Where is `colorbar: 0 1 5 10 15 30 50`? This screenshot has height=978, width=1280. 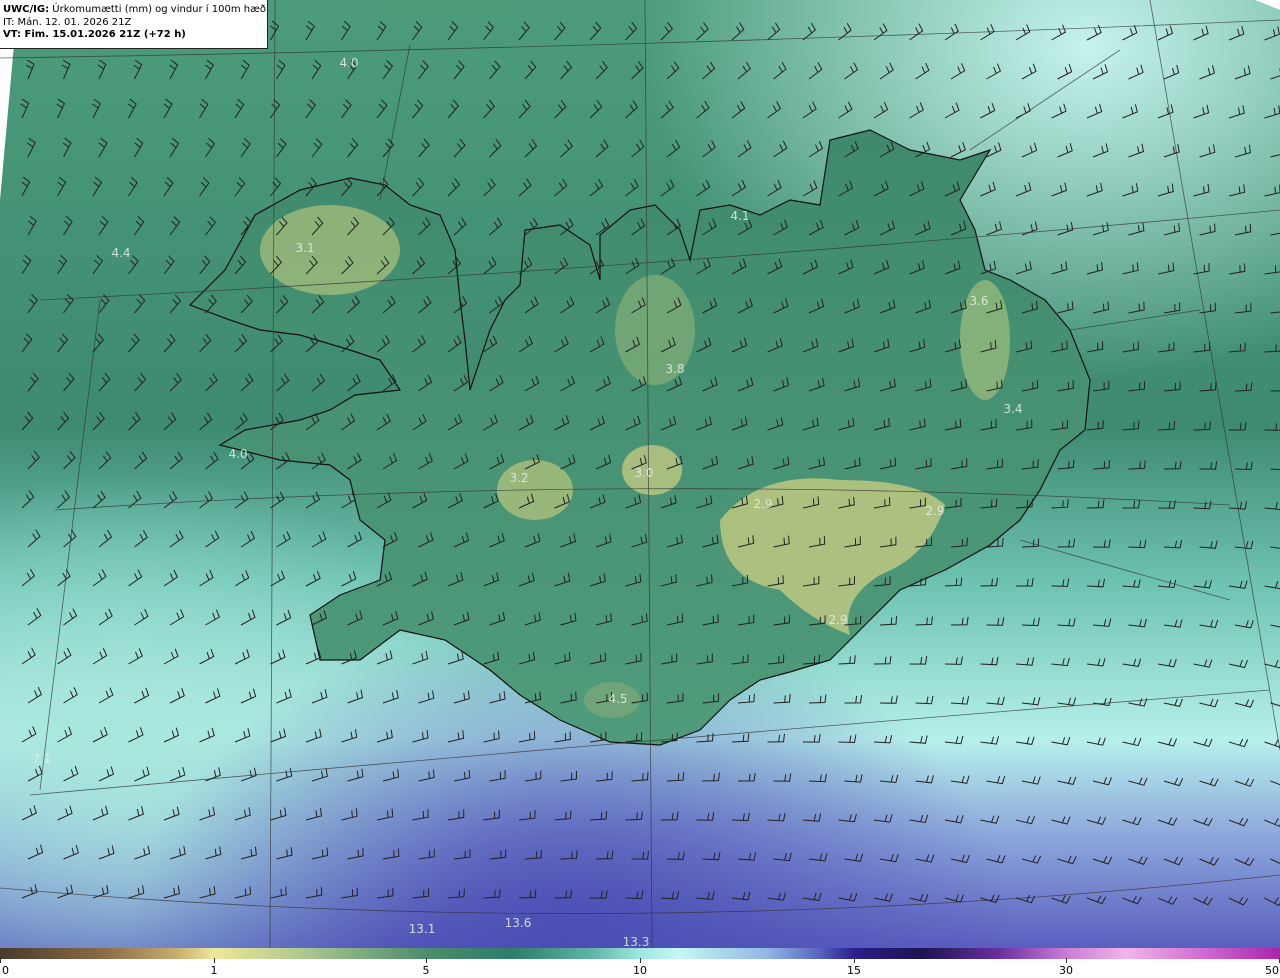
colorbar: 0 1 5 10 15 30 50 is located at coordinates (640, 963).